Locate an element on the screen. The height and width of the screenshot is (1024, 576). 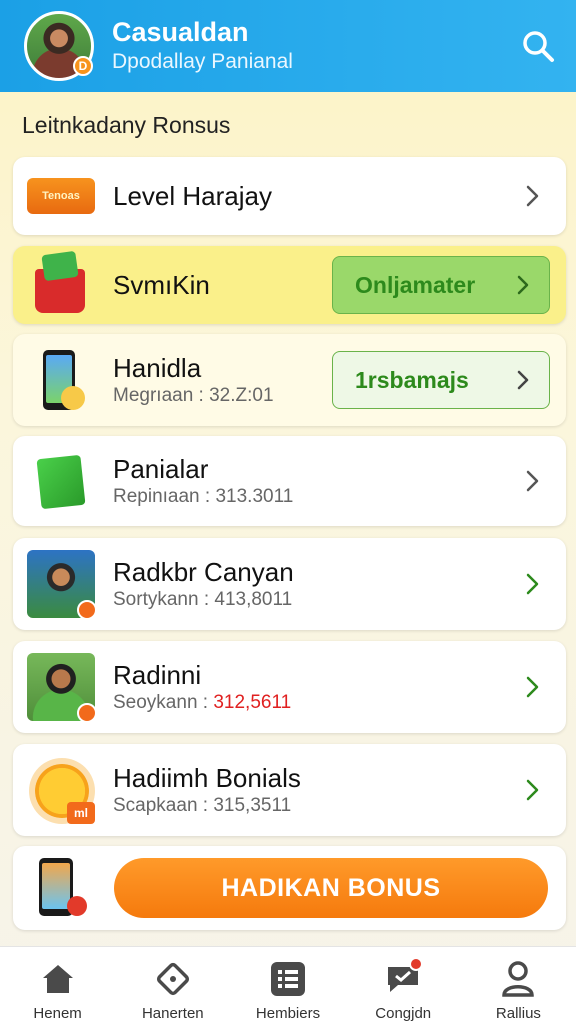
action-label: 1rsbamajs is located at coordinates (412, 379).